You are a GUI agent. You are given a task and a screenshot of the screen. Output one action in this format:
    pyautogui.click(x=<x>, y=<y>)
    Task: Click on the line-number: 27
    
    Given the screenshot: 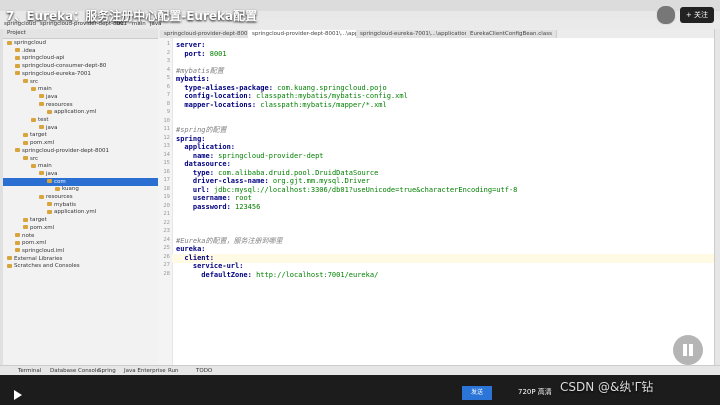 What is the action you would take?
    pyautogui.click(x=166, y=265)
    